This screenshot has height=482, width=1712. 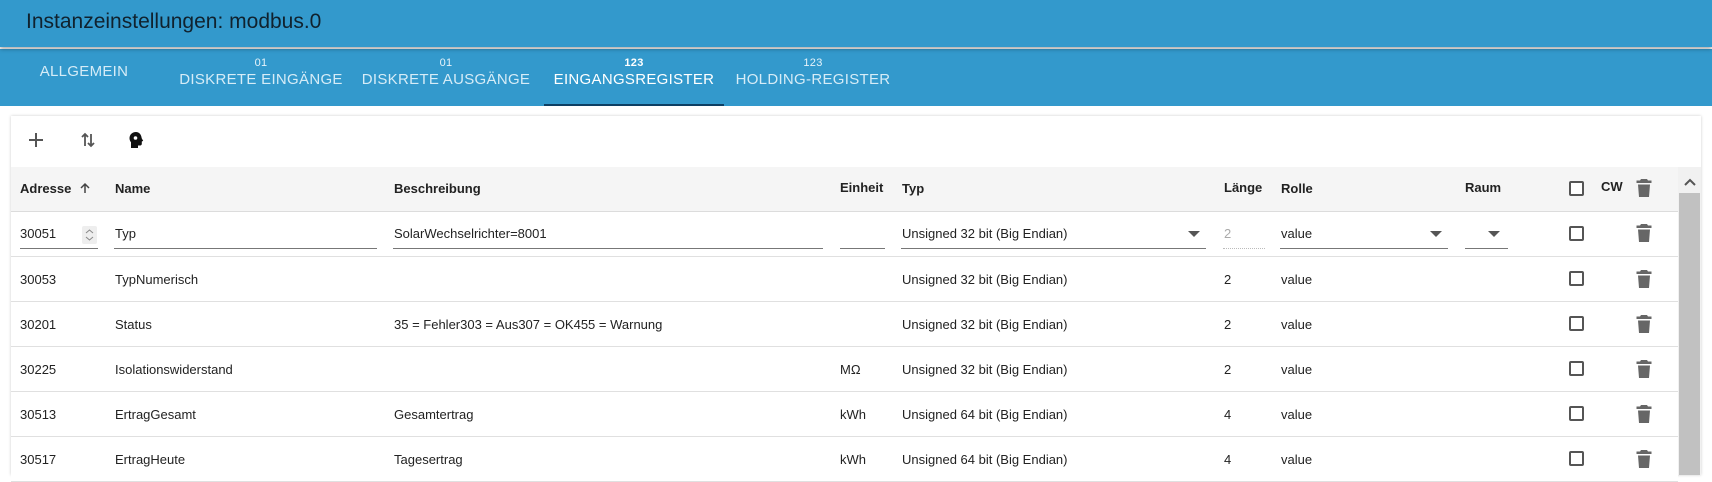 I want to click on unit-cell: MΩ, so click(x=850, y=369).